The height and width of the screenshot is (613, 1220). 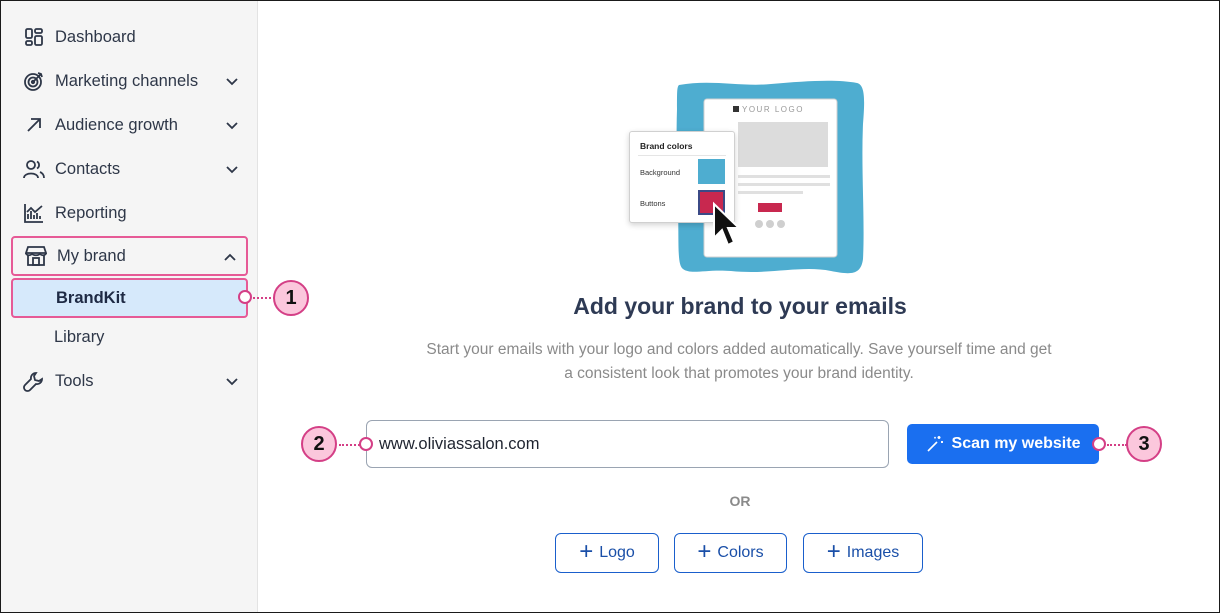 What do you see at coordinates (127, 80) in the screenshot?
I see `sidebar-item-label: Marketing channels` at bounding box center [127, 80].